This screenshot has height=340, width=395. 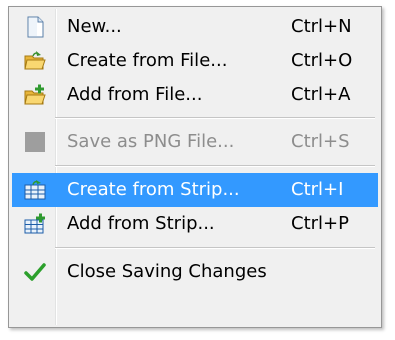 What do you see at coordinates (195, 27) in the screenshot?
I see `menu-item-new: New... Ctrl+N` at bounding box center [195, 27].